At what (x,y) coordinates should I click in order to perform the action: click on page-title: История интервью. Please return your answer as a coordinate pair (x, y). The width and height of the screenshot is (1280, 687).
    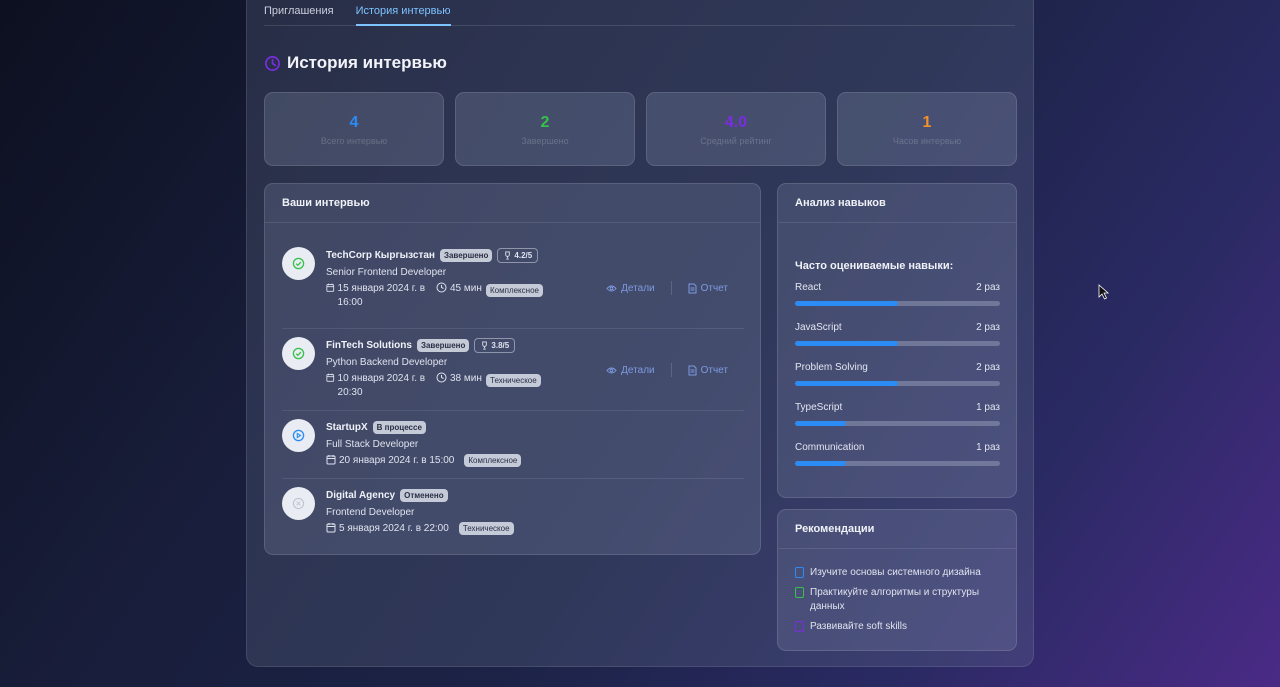
    Looking at the image, I should click on (367, 62).